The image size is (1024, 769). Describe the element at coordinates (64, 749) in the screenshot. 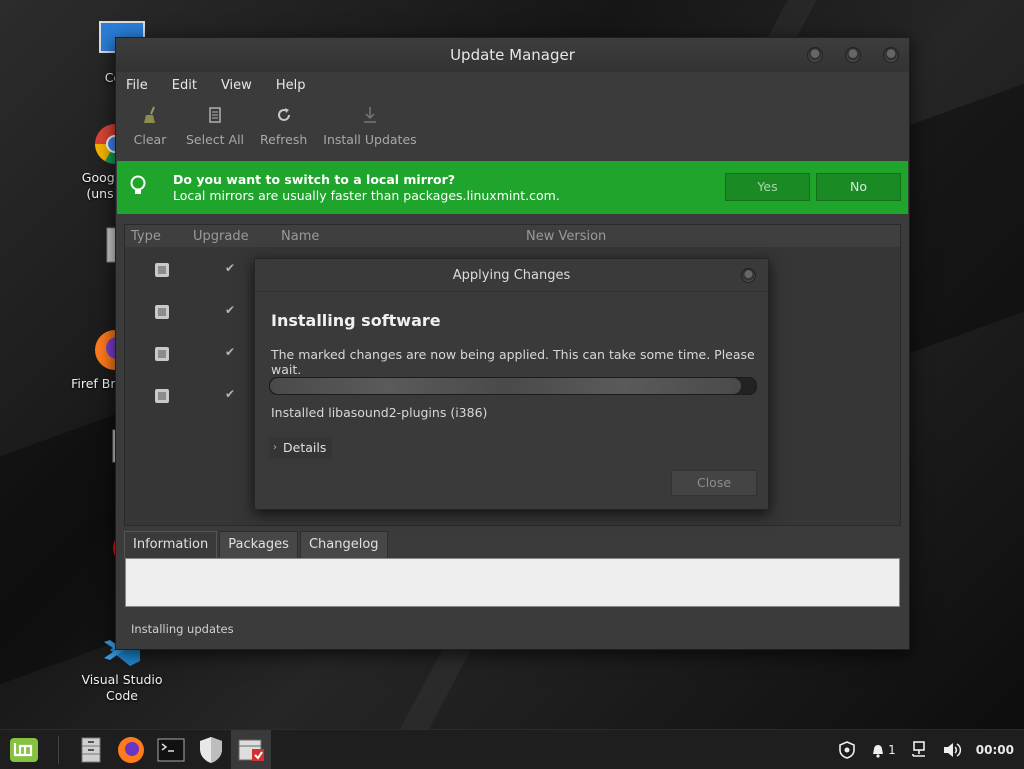

I see `taskbar-separator` at that location.